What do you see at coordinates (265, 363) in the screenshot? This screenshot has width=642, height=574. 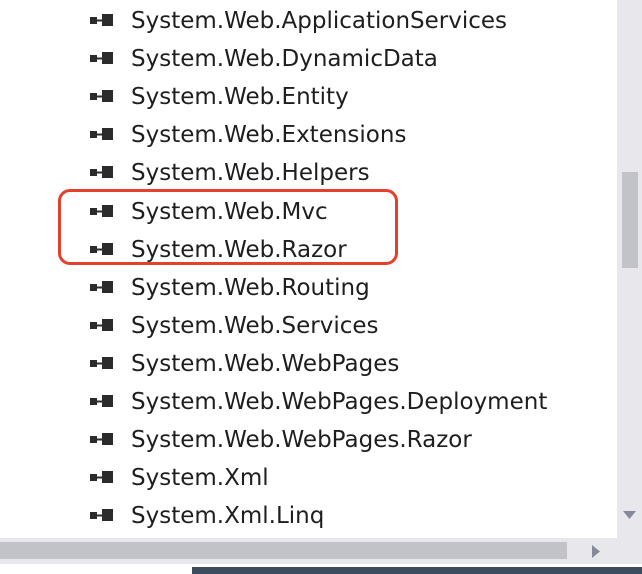 I see `reference-label: System.Web.WebPages` at bounding box center [265, 363].